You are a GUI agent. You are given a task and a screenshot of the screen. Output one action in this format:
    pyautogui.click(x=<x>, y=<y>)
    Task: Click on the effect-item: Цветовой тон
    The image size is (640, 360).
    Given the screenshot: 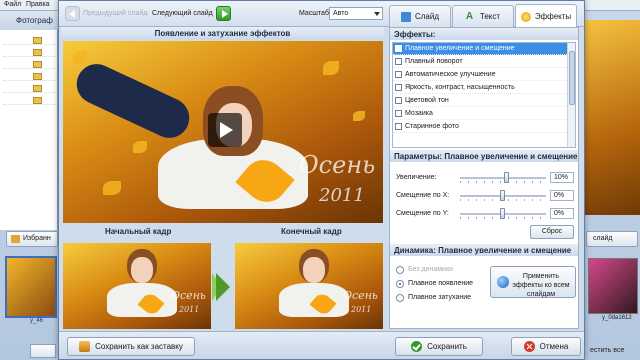 What is the action you would take?
    pyautogui.click(x=480, y=101)
    